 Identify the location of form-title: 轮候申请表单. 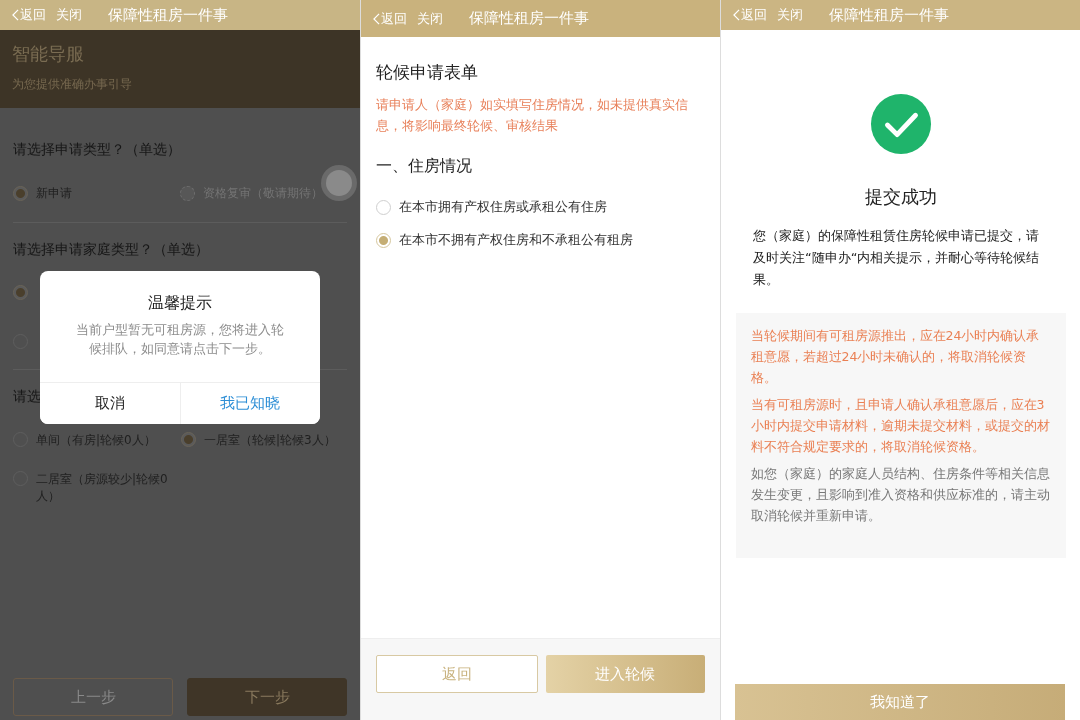
(427, 72).